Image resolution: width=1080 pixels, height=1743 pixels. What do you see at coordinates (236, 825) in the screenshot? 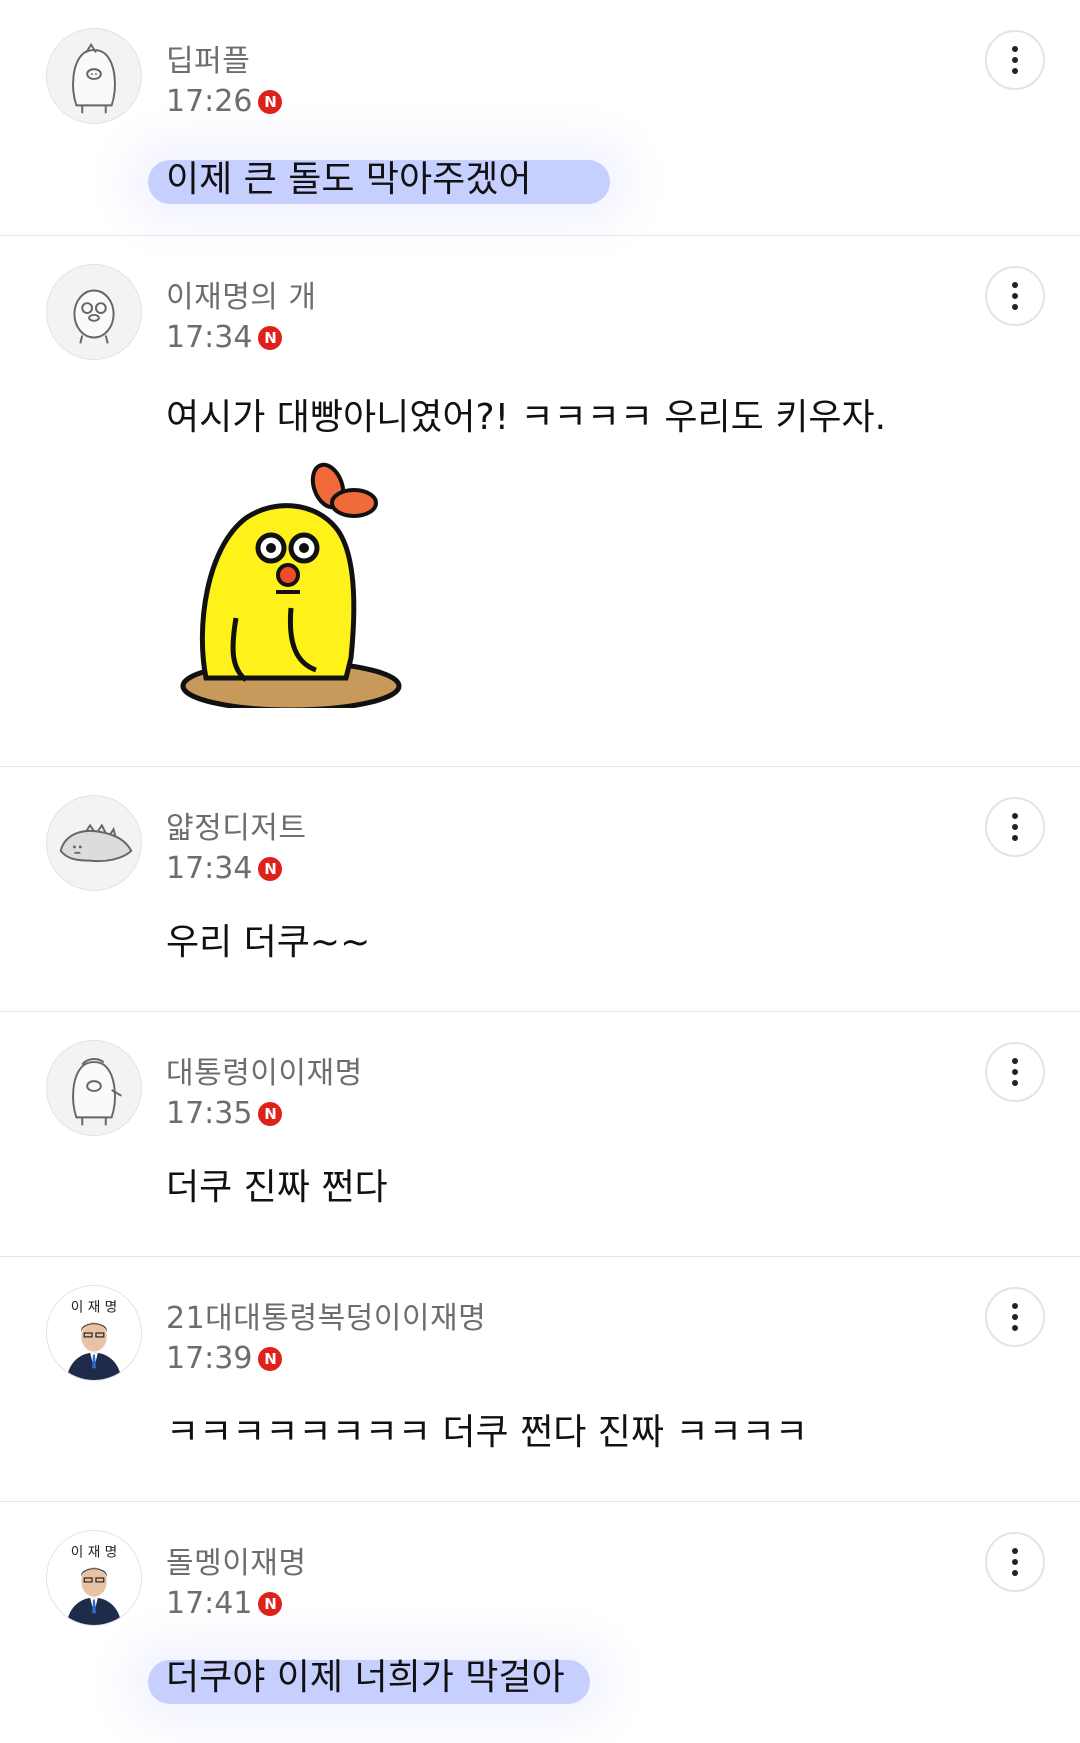
I see `comment-author: 얇정디저트` at bounding box center [236, 825].